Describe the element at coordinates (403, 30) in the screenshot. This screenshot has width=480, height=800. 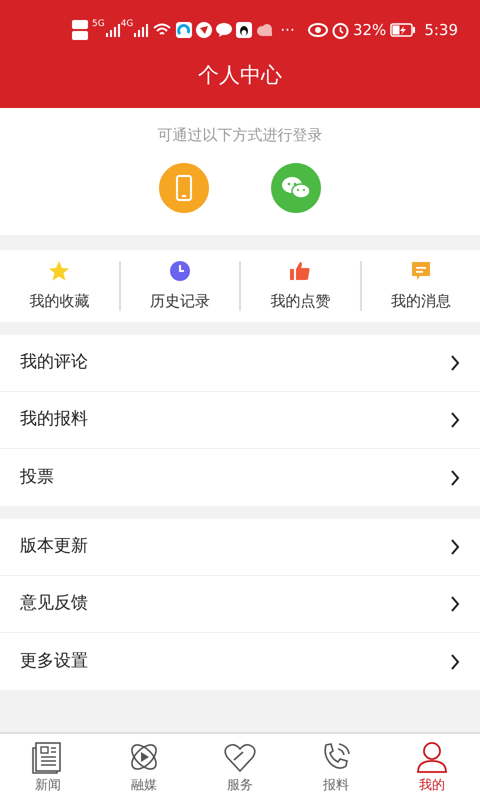
I see `battery-icon` at that location.